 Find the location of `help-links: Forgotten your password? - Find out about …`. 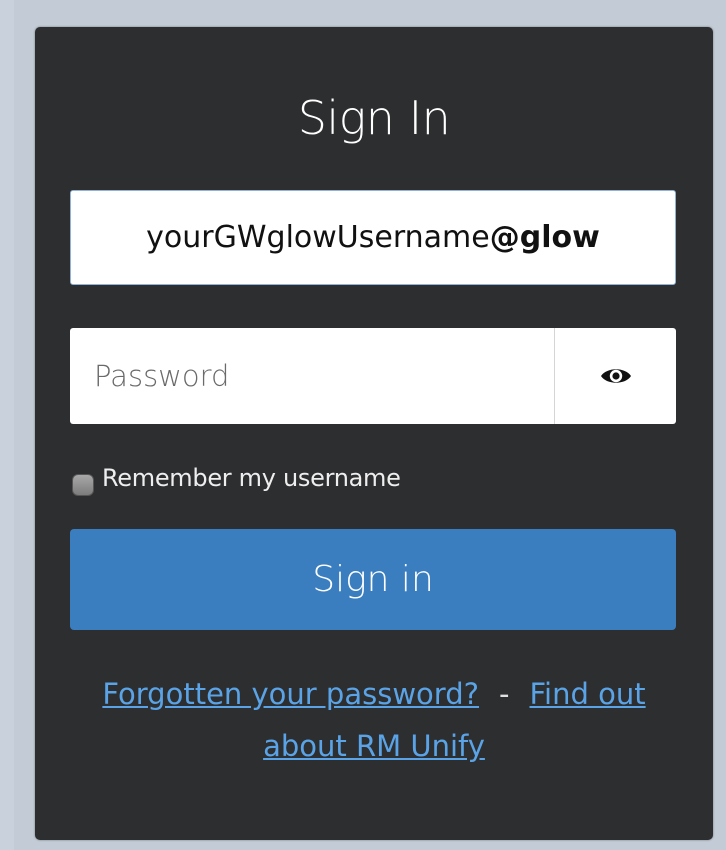

help-links: Forgotten your password? - Find out about … is located at coordinates (374, 720).